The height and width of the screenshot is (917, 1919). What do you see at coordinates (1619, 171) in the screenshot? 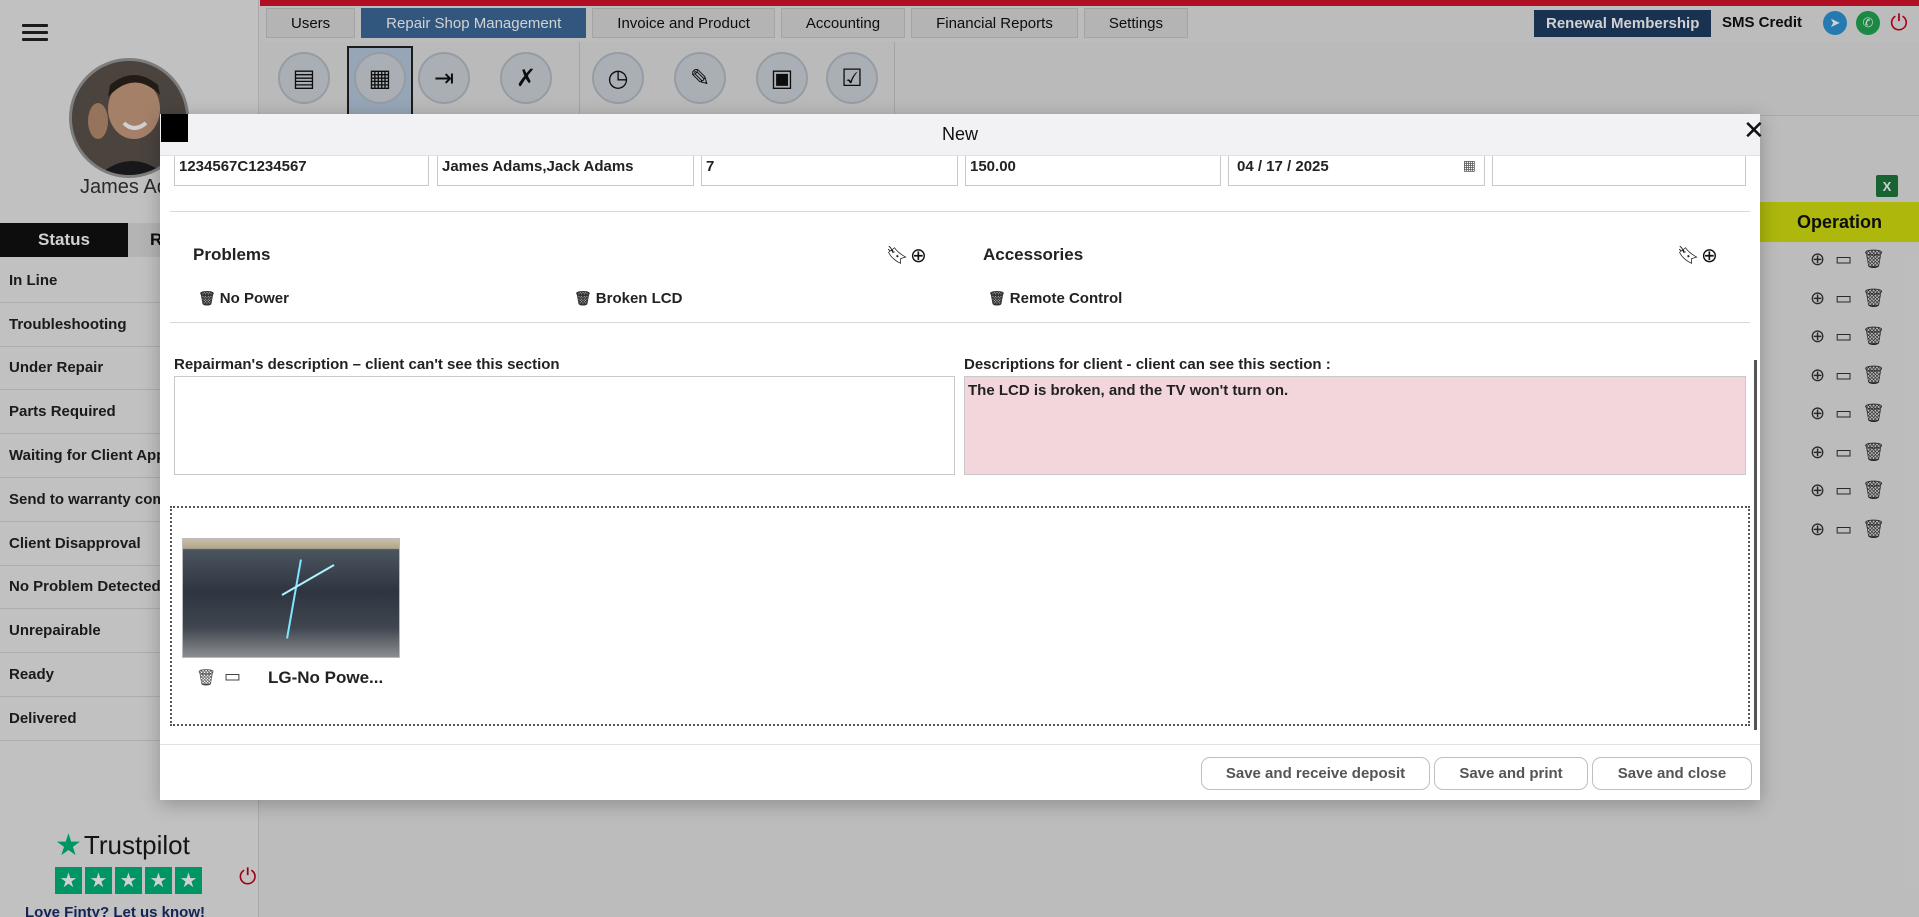
I see `extra-field` at bounding box center [1619, 171].